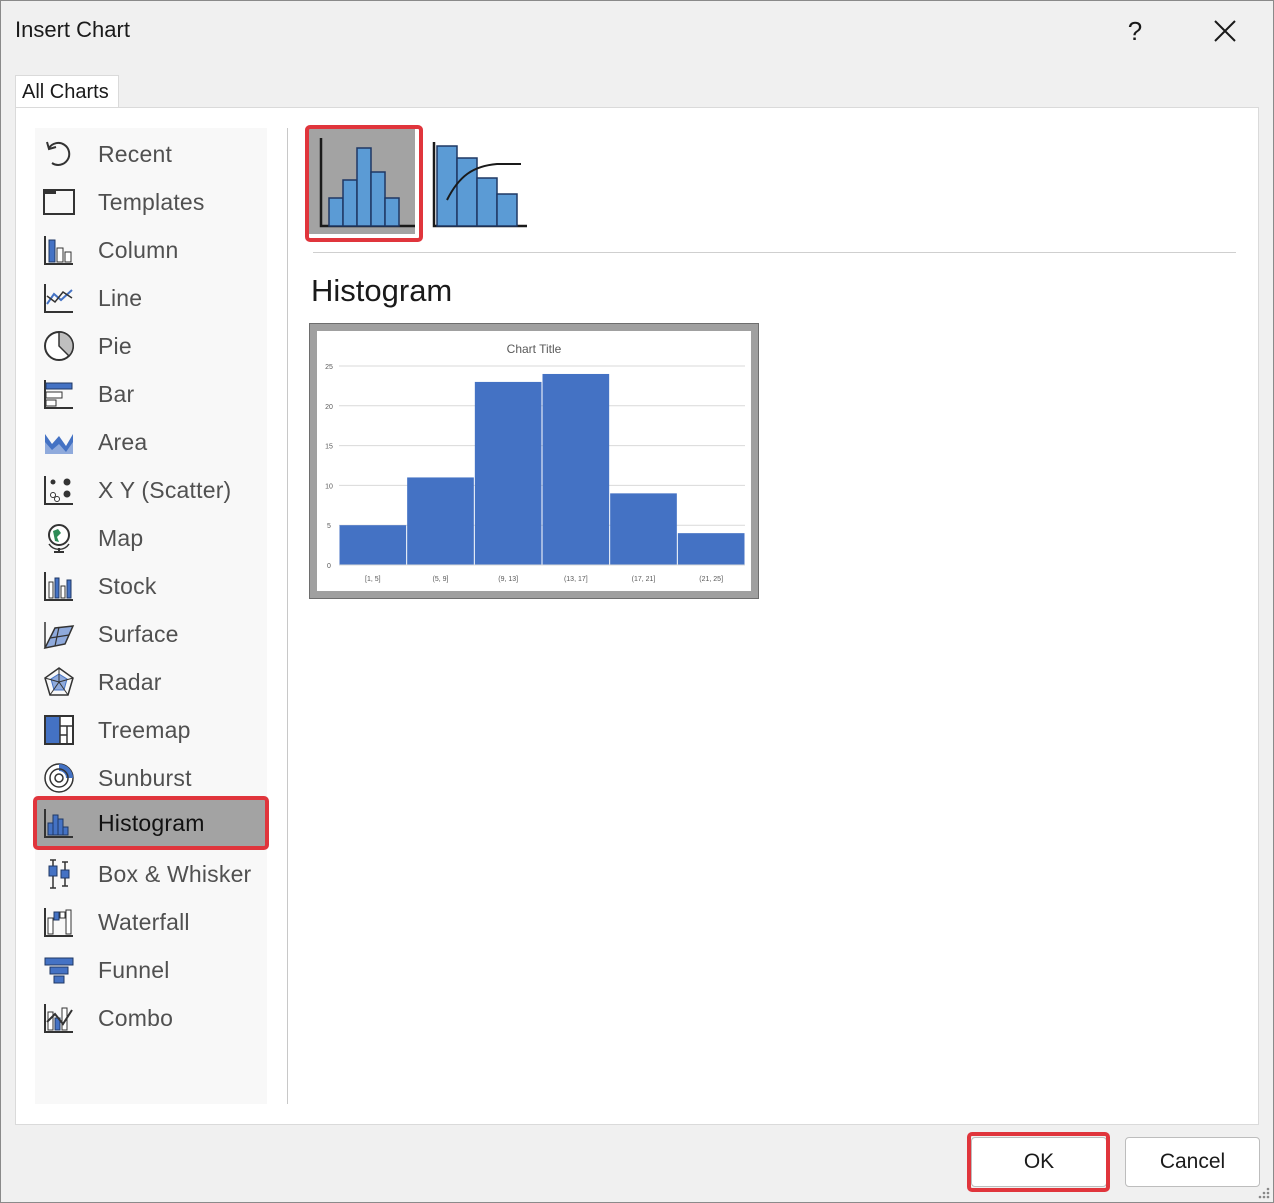  What do you see at coordinates (144, 730) in the screenshot?
I see `chart-type-label: Treemap` at bounding box center [144, 730].